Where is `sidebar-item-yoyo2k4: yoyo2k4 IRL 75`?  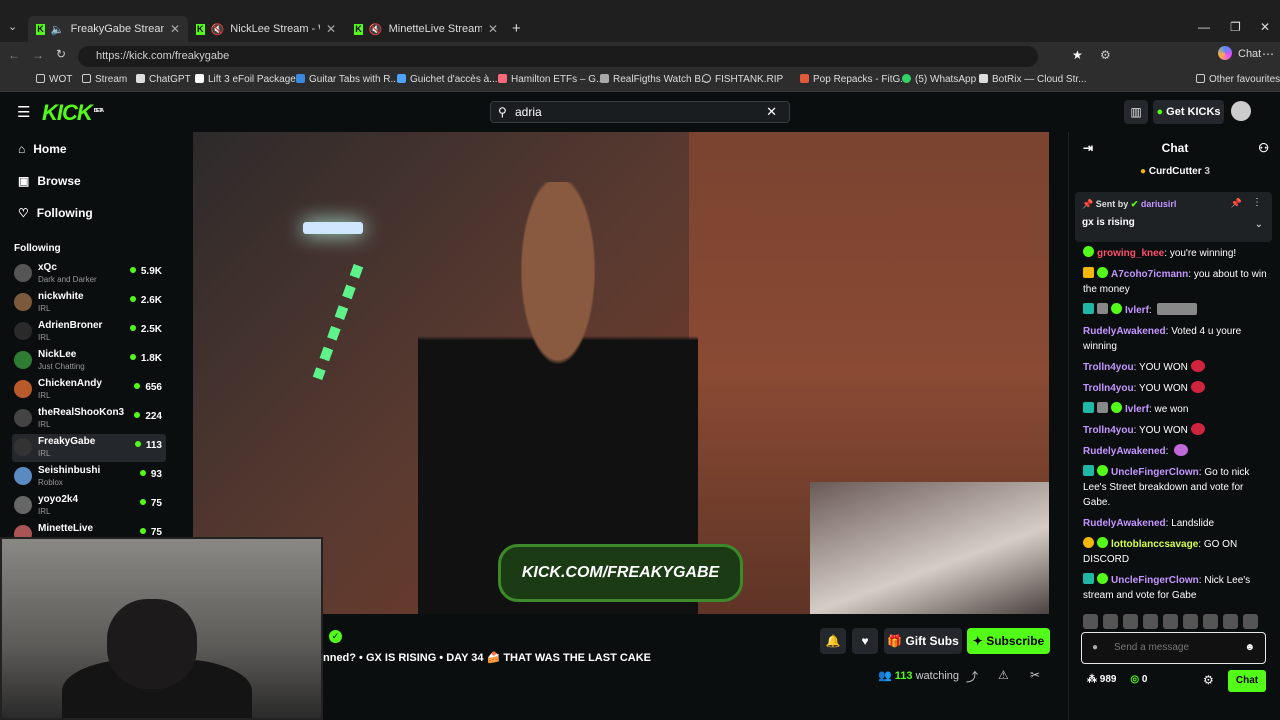 sidebar-item-yoyo2k4: yoyo2k4 IRL 75 is located at coordinates (89, 506).